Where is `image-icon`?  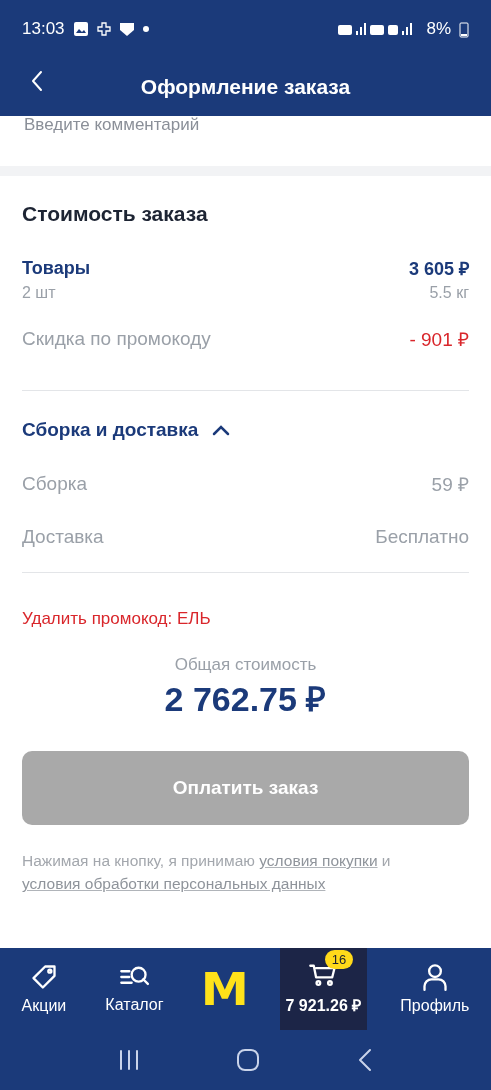
image-icon is located at coordinates (80, 29).